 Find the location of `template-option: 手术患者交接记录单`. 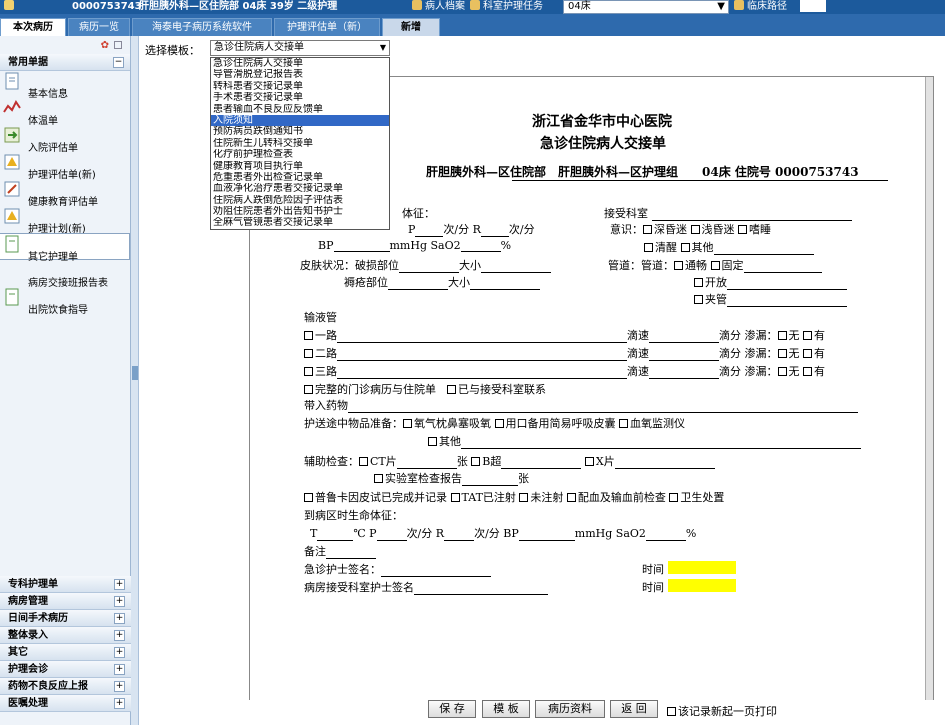

template-option: 手术患者交接记录单 is located at coordinates (300, 97).